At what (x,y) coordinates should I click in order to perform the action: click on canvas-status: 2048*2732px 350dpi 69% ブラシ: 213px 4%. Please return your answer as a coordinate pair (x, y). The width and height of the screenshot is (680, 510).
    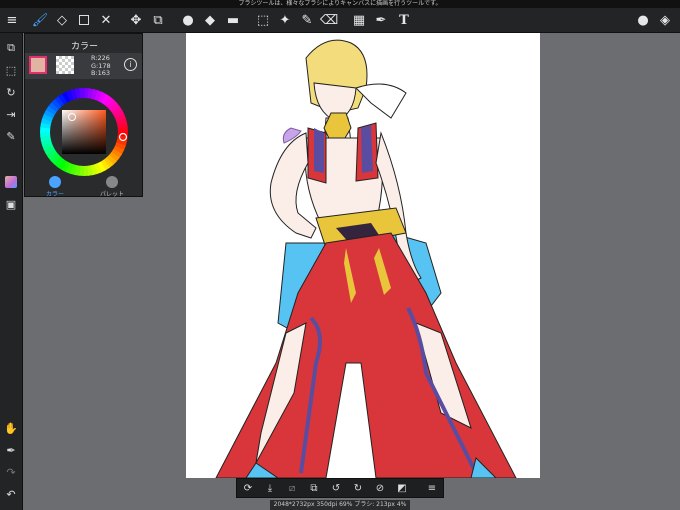
    Looking at the image, I should click on (340, 505).